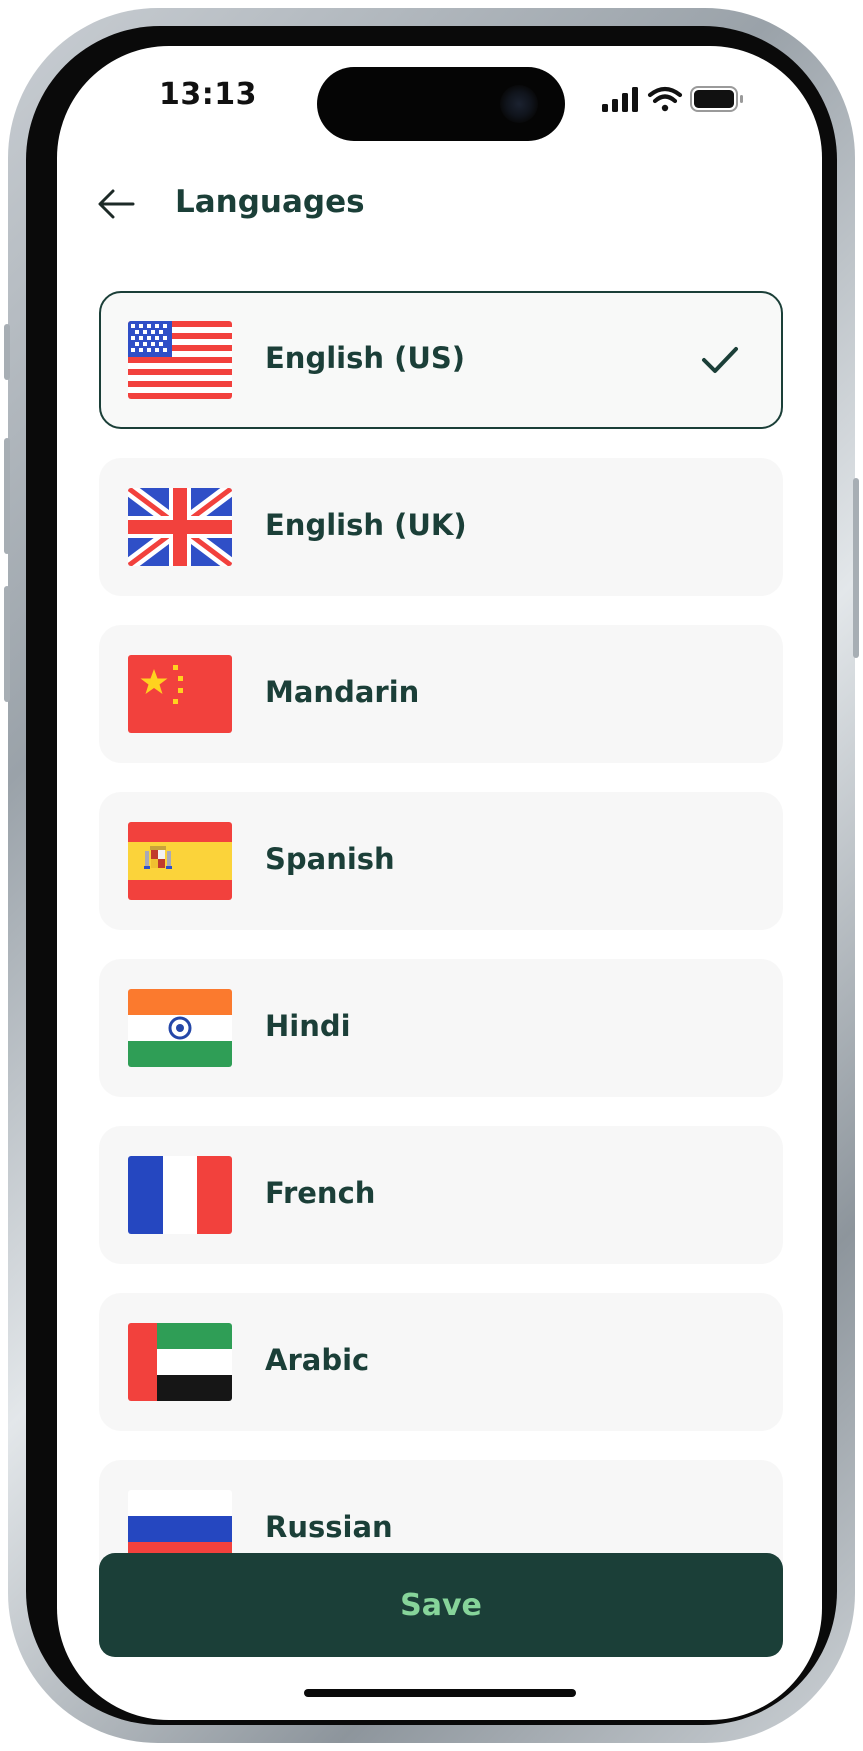 This screenshot has height=1751, width=863. Describe the element at coordinates (320, 1193) in the screenshot. I see `language-label: French` at that location.